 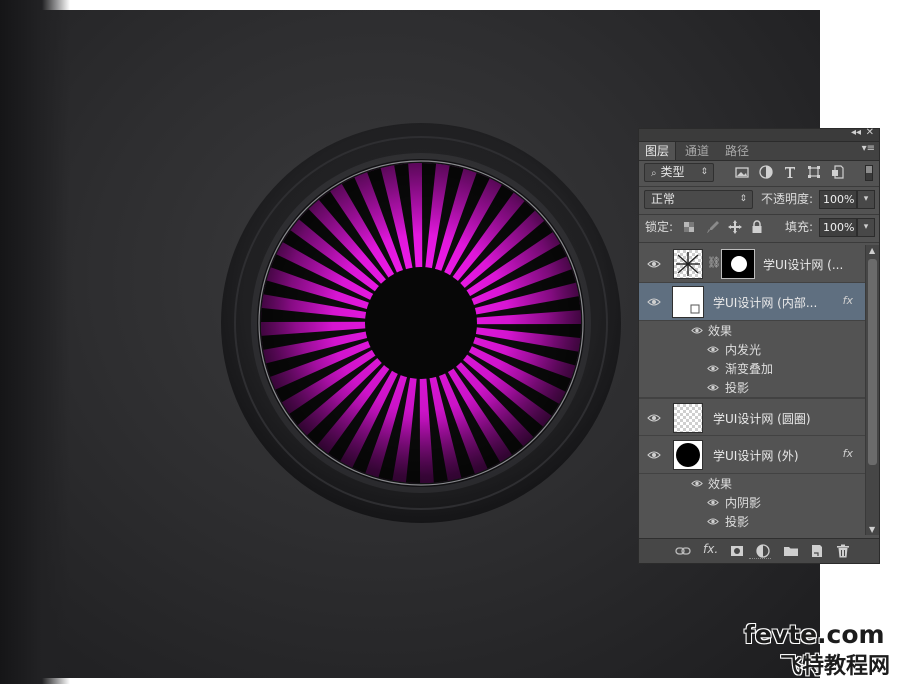 I want to click on watermark-name: 飞特教程网, so click(x=835, y=666).